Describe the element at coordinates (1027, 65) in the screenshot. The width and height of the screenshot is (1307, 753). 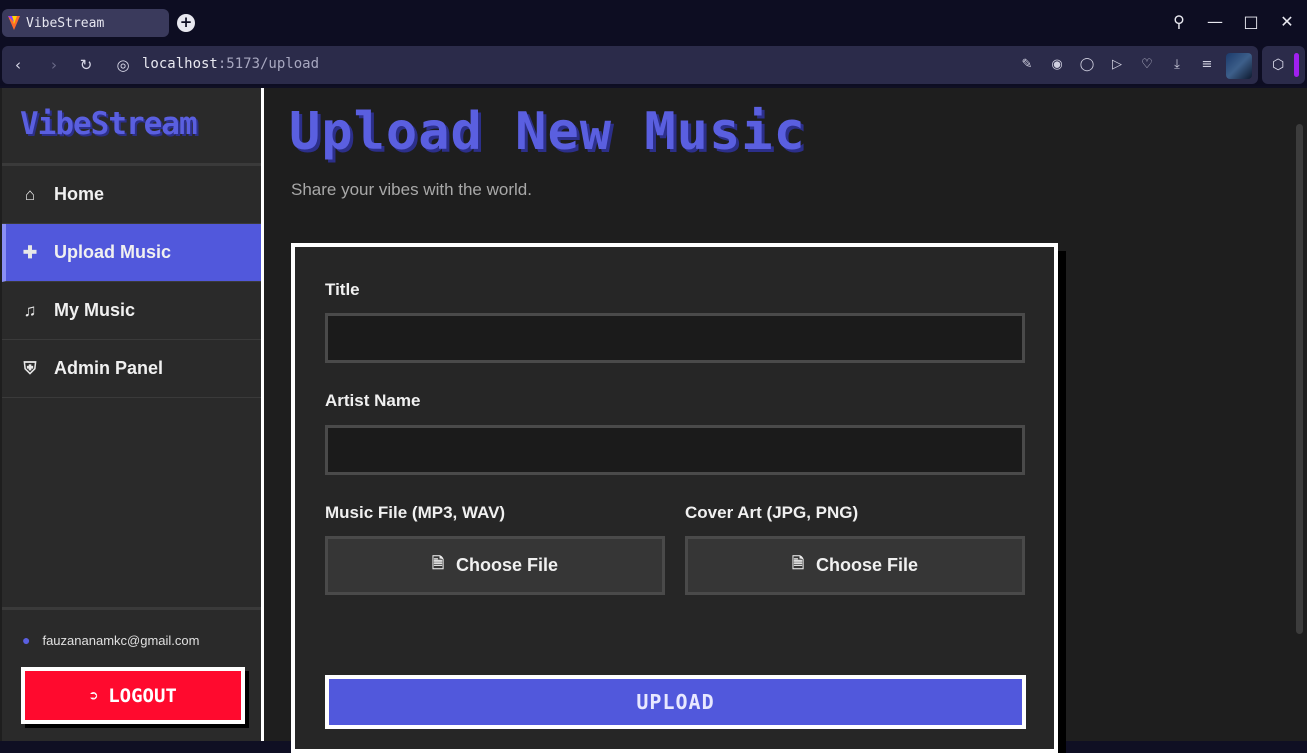
I see `edit-icon: ✎` at that location.